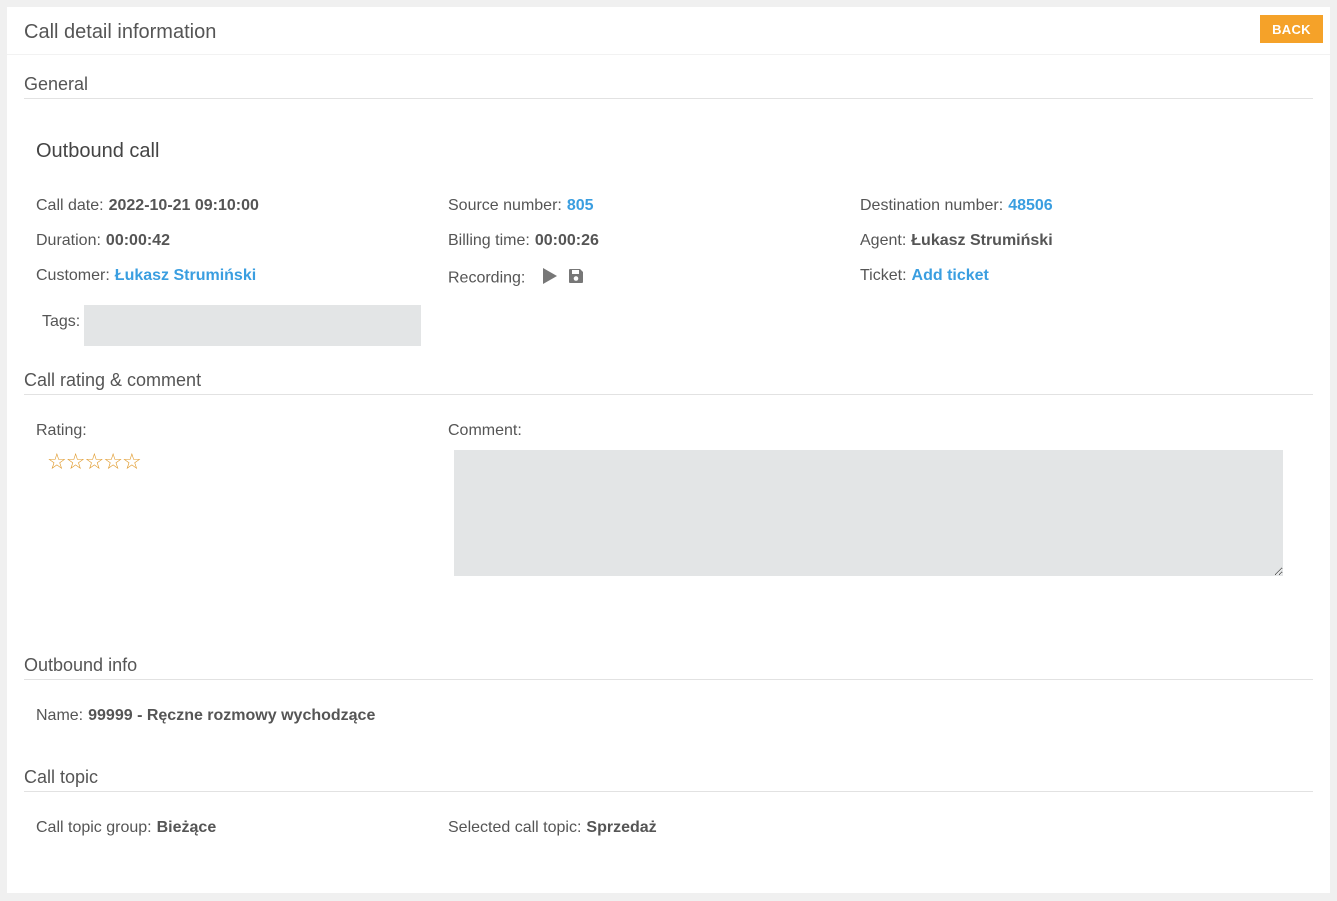 This screenshot has width=1337, height=901. Describe the element at coordinates (668, 382) in the screenshot. I see `section-rating-title: Call rating & comment` at that location.